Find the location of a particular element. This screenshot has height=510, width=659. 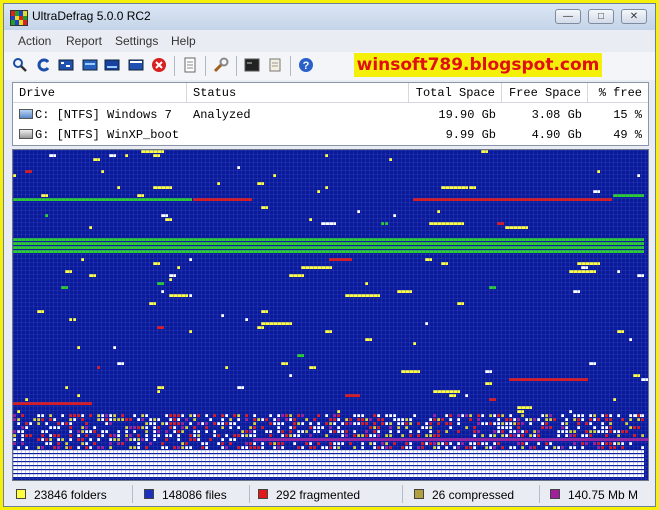

analyze-icon is located at coordinates (20, 65).